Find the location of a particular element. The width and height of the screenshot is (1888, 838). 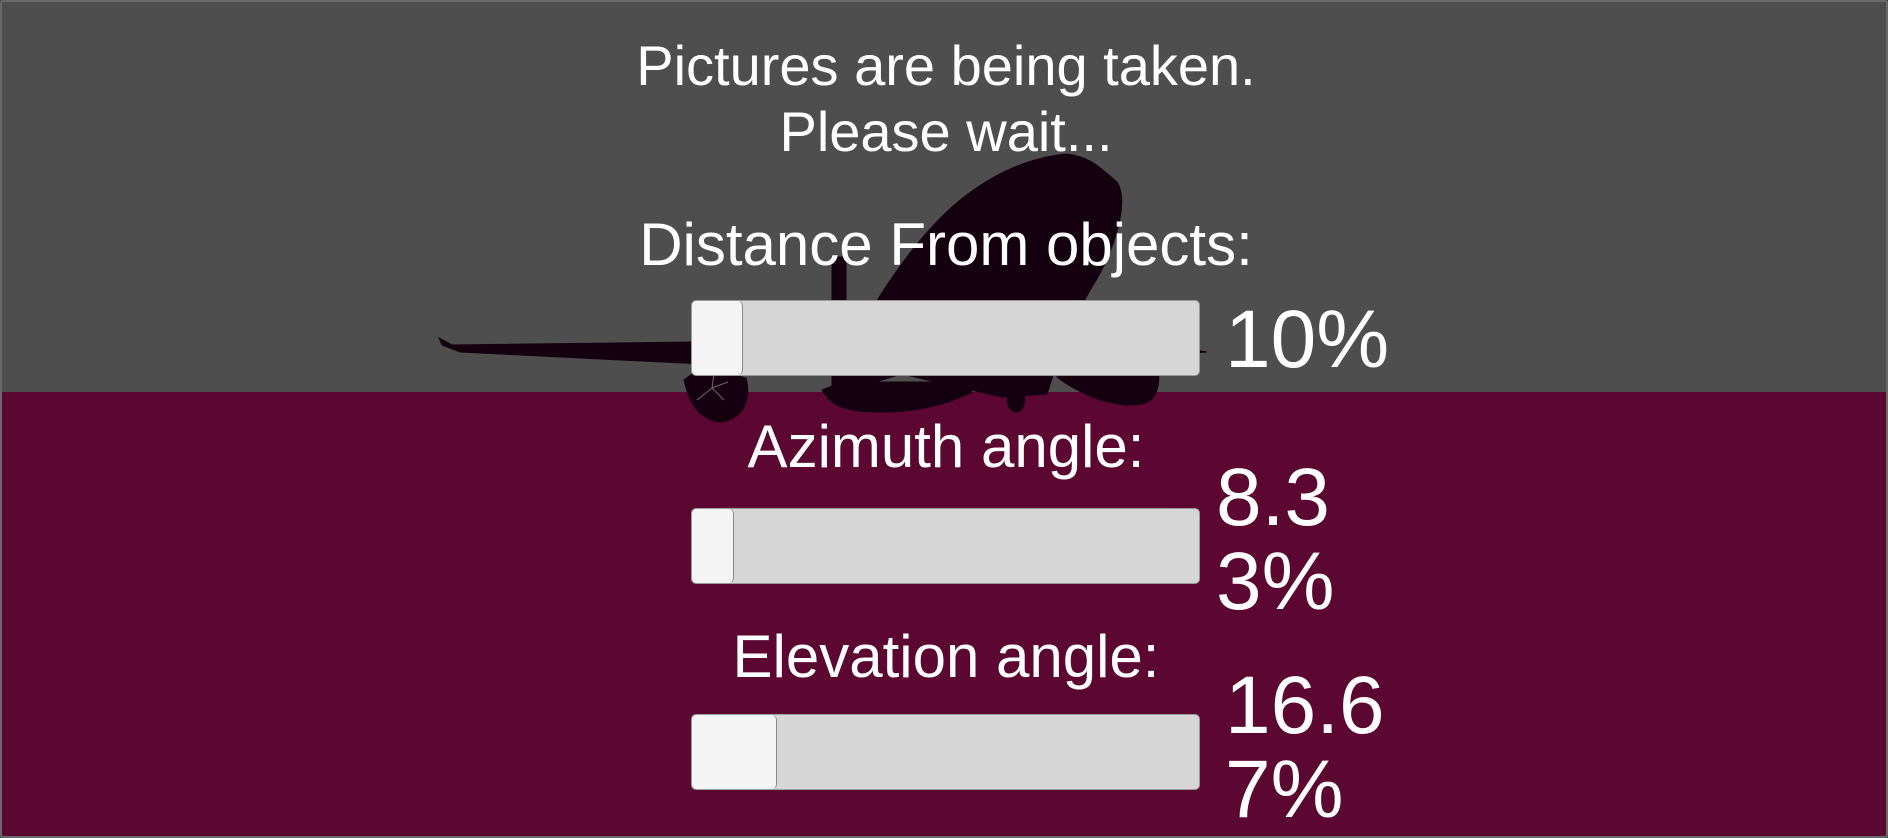

azimuth-progress-fill is located at coordinates (713, 546).